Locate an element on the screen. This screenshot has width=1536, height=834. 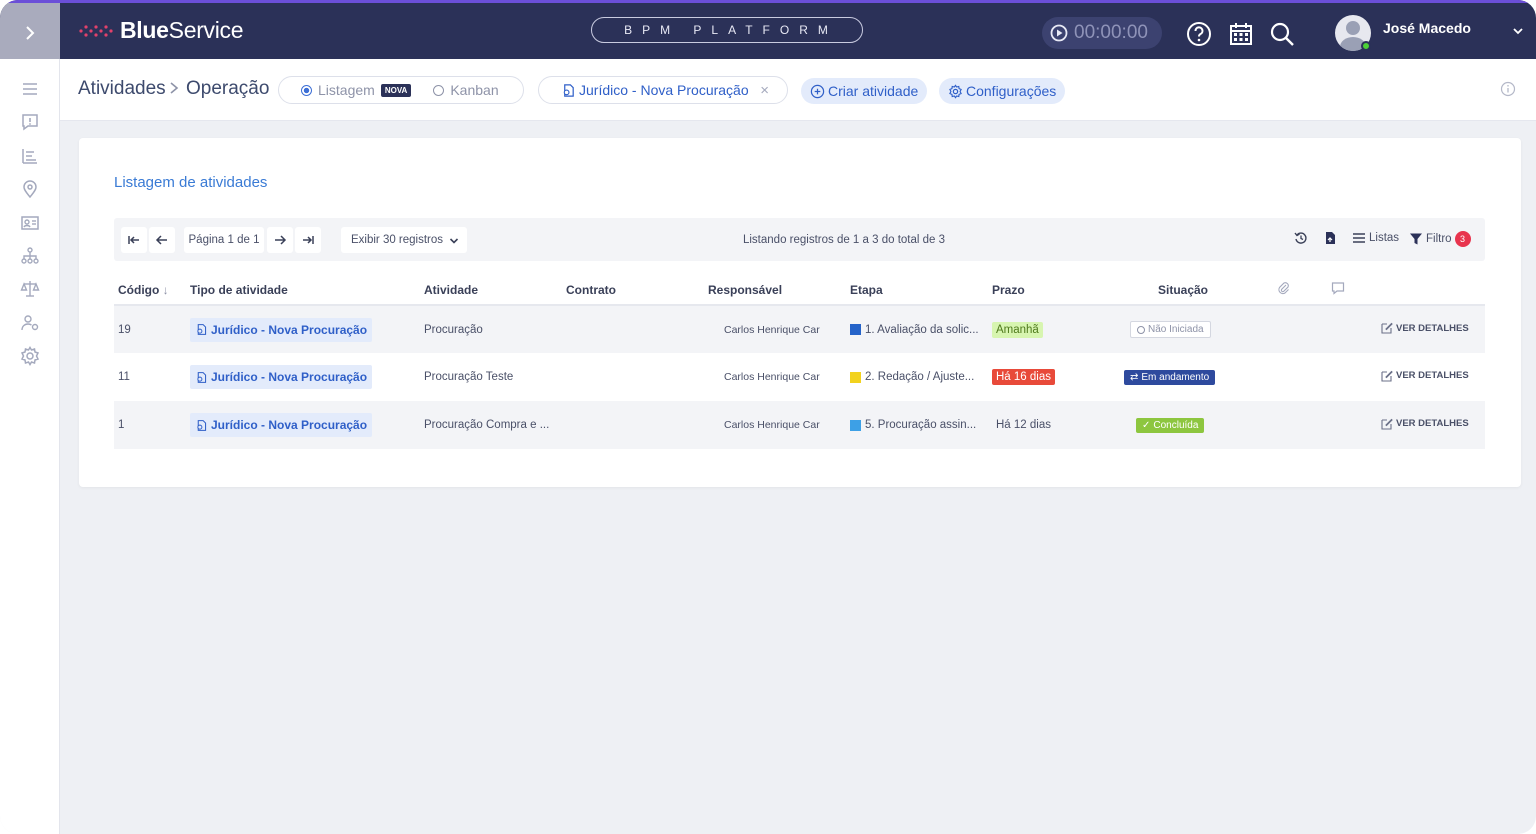
previous-page-button is located at coordinates (162, 240).